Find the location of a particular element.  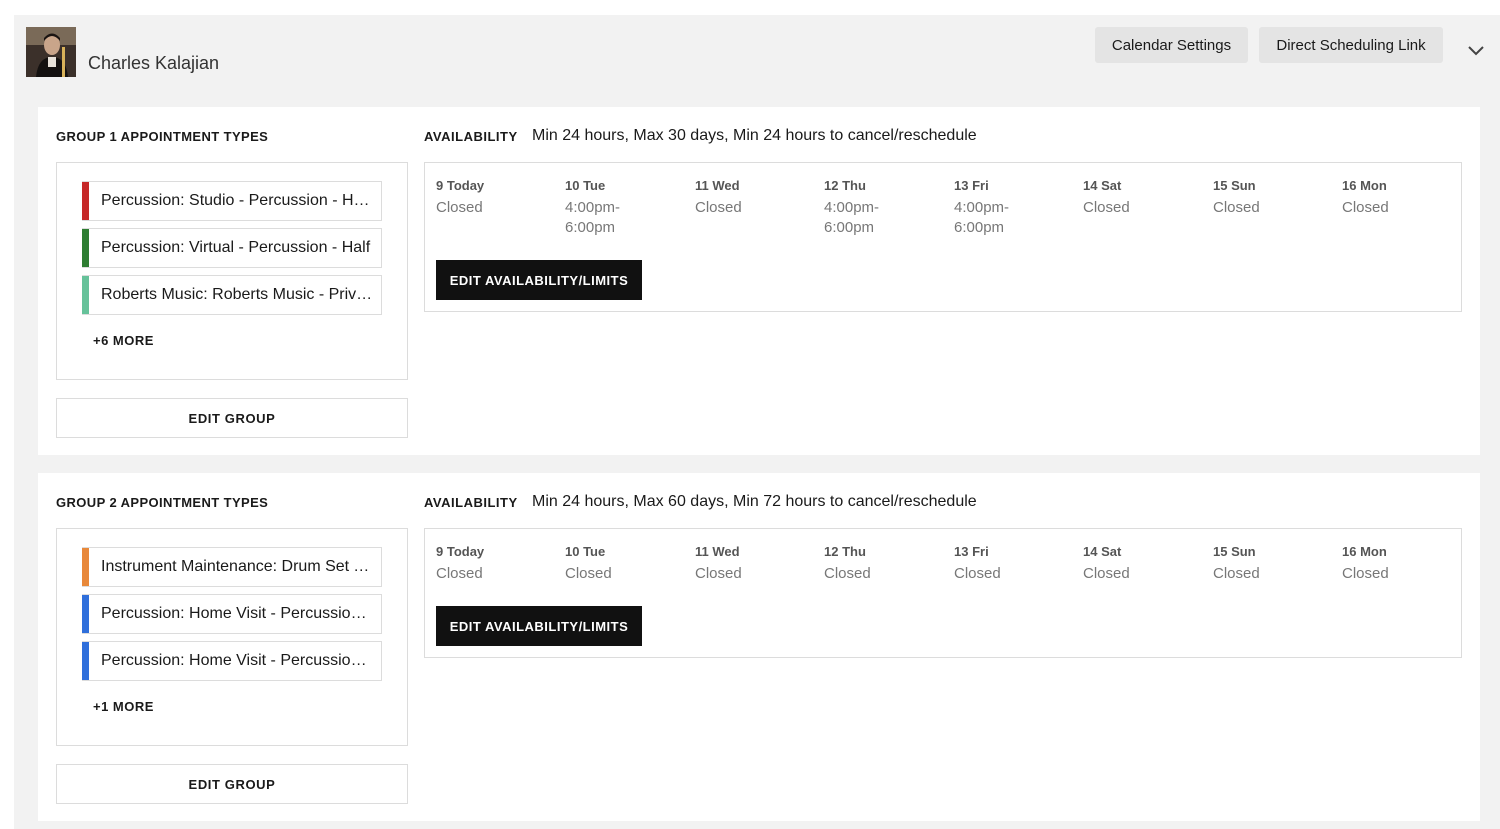

calendar-settings-button: Calendar Settings is located at coordinates (1171, 45).